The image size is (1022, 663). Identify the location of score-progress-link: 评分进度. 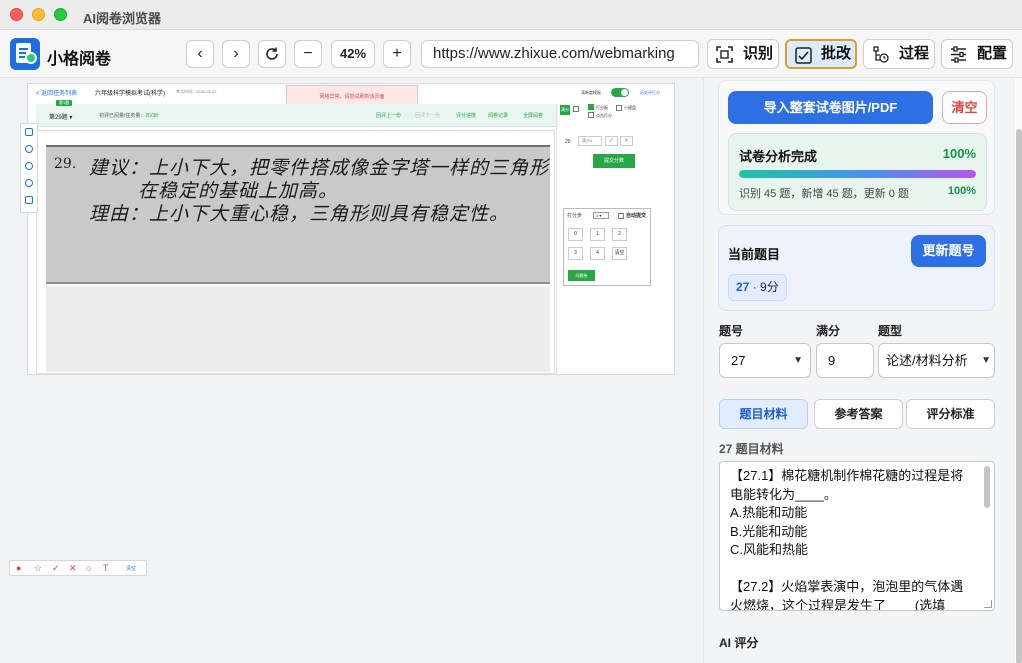
(466, 115).